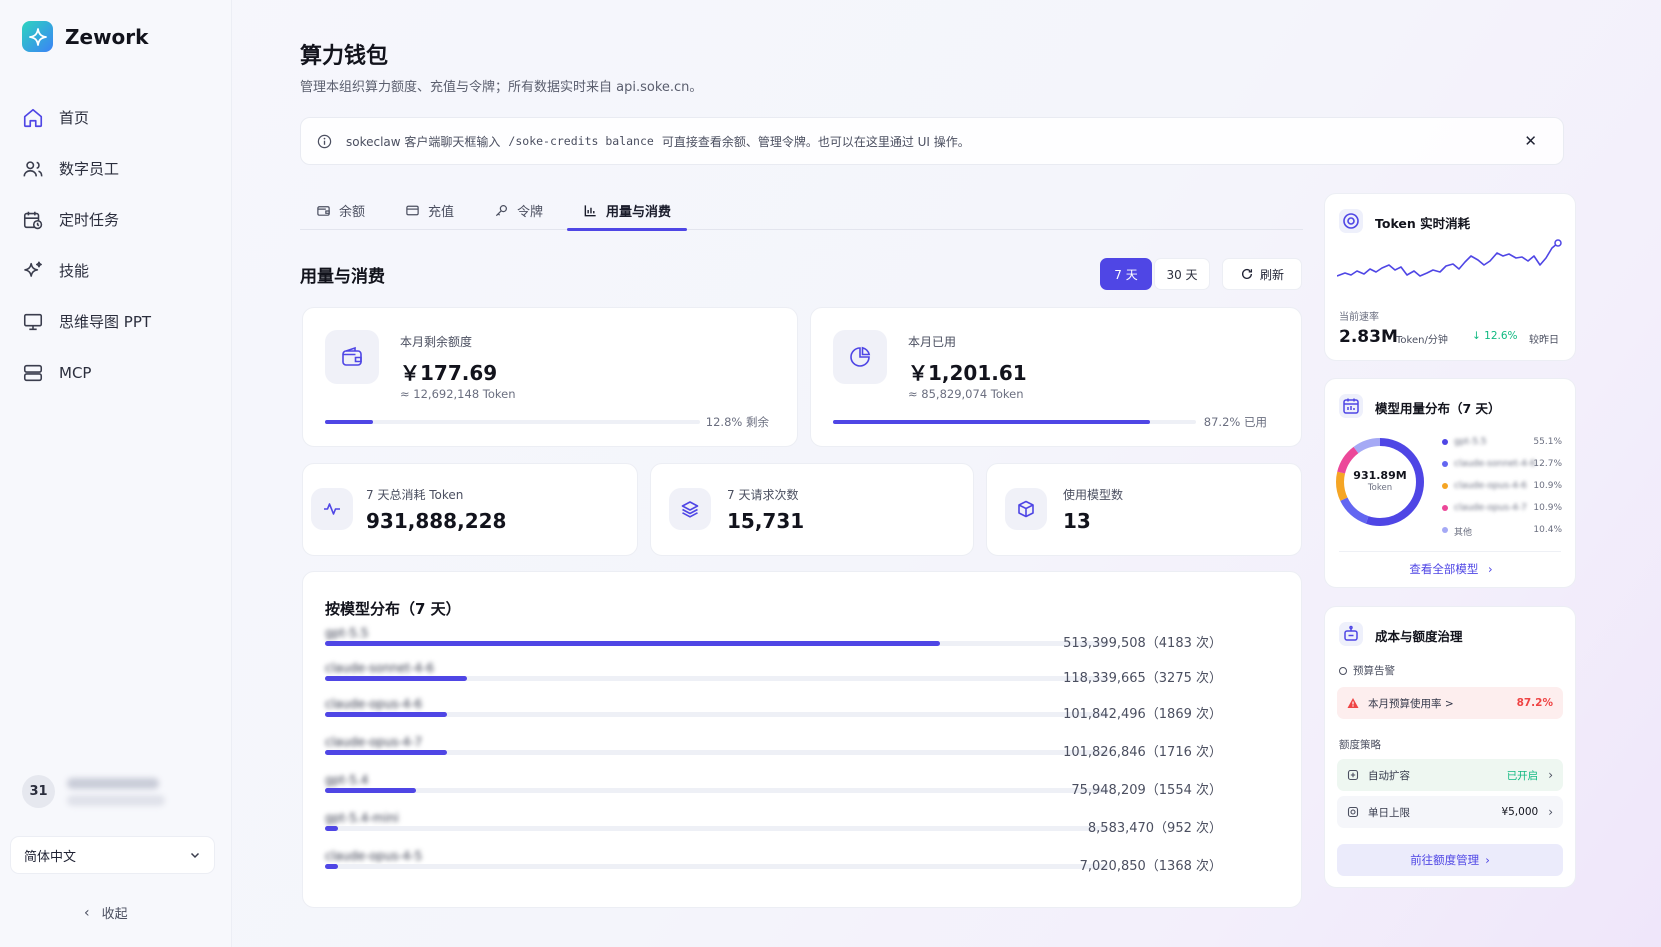 The height and width of the screenshot is (947, 1661). What do you see at coordinates (1451, 569) in the screenshot?
I see `view-all-models-link: 查看全部模型 ›` at bounding box center [1451, 569].